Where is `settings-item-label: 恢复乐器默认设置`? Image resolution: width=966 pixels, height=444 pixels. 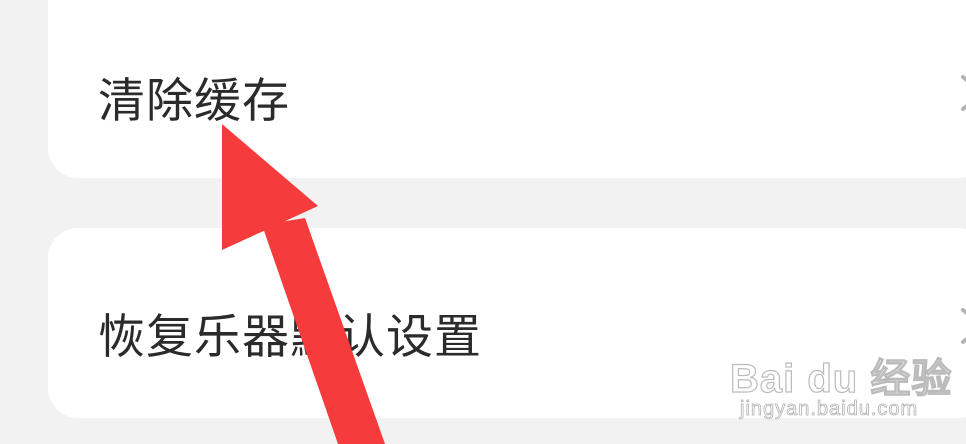
settings-item-label: 恢复乐器默认设置 is located at coordinates (290, 337).